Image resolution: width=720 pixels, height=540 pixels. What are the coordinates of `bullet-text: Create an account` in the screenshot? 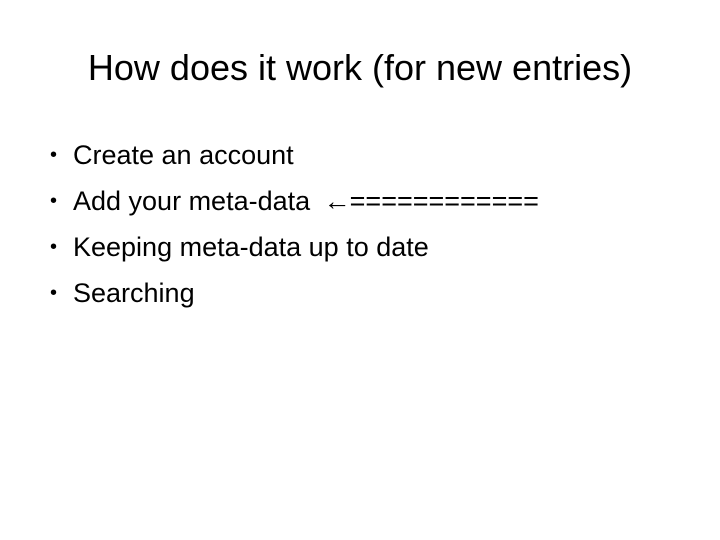 It's located at (183, 155).